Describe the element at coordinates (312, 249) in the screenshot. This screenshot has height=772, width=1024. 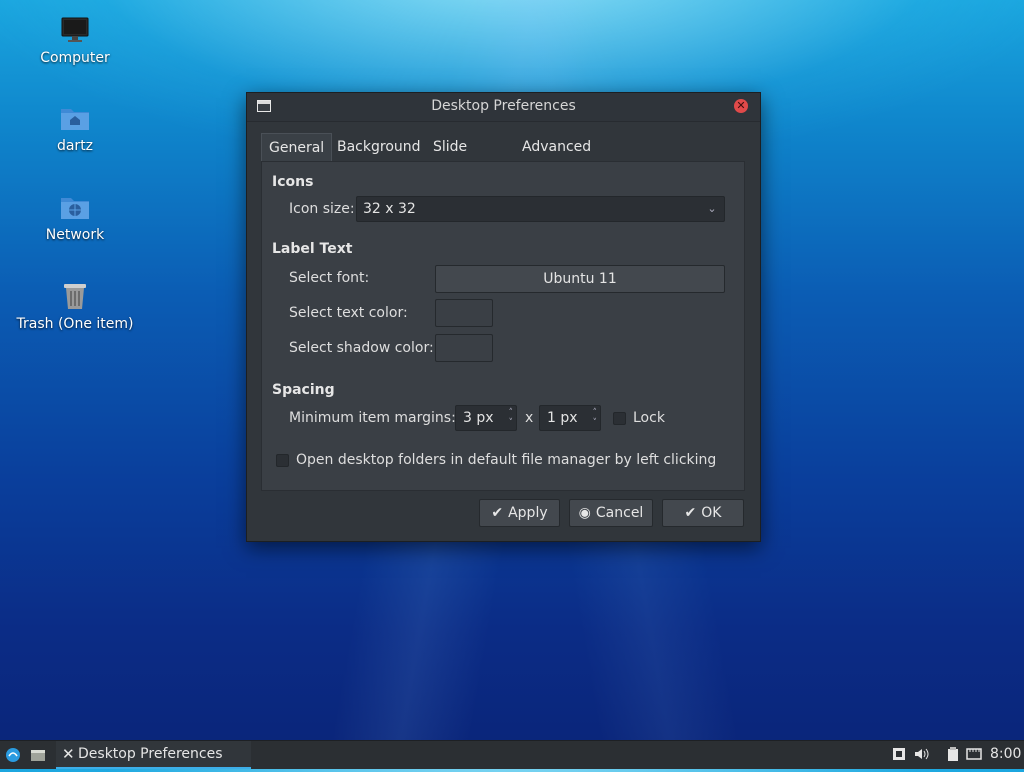
I see `label-text-heading: Label Text` at that location.